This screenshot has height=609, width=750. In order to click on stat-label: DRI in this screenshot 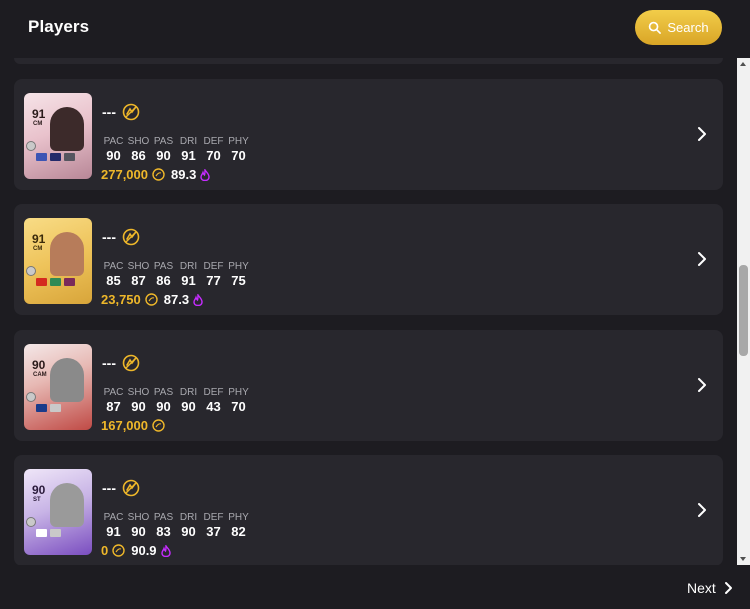, I will do `click(188, 141)`.